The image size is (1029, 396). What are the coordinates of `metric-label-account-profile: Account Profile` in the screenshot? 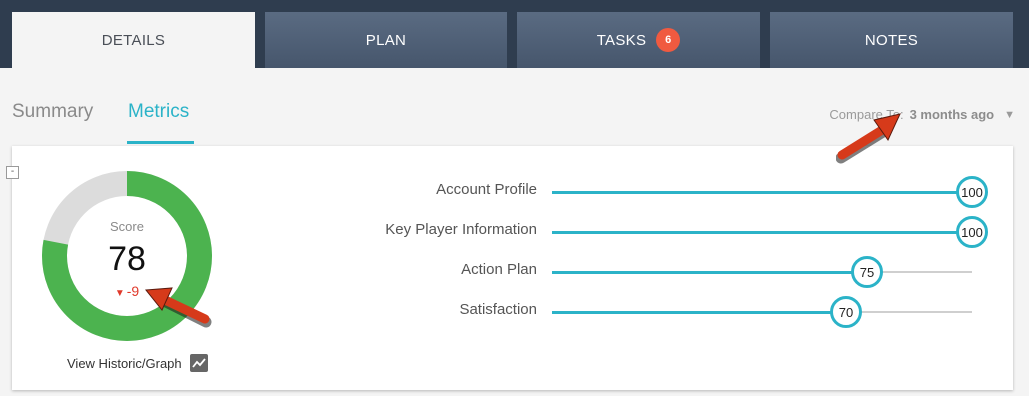 It's located at (486, 189).